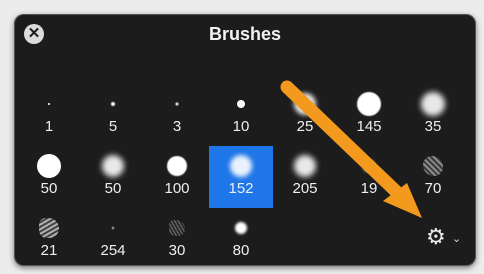 The width and height of the screenshot is (484, 274). What do you see at coordinates (177, 239) in the screenshot?
I see `brush-30: 30` at bounding box center [177, 239].